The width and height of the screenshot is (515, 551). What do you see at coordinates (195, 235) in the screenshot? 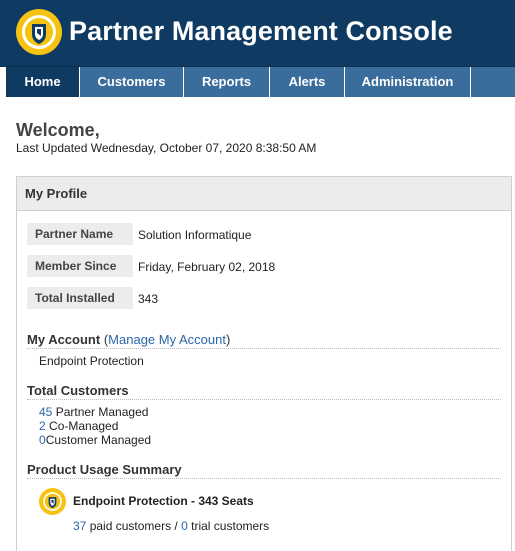
I see `partner-name-value: Solution Informatique` at bounding box center [195, 235].